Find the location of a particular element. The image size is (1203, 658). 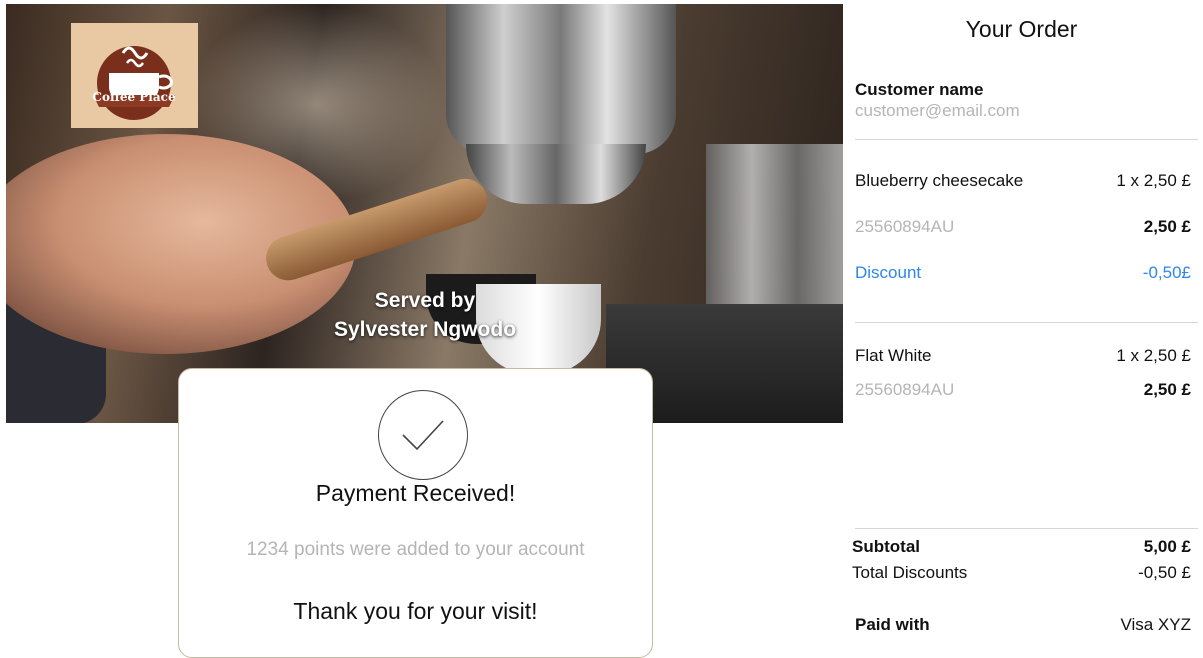

coffee-place-logo: Coffee Place Est. 1952 is located at coordinates (134, 75).